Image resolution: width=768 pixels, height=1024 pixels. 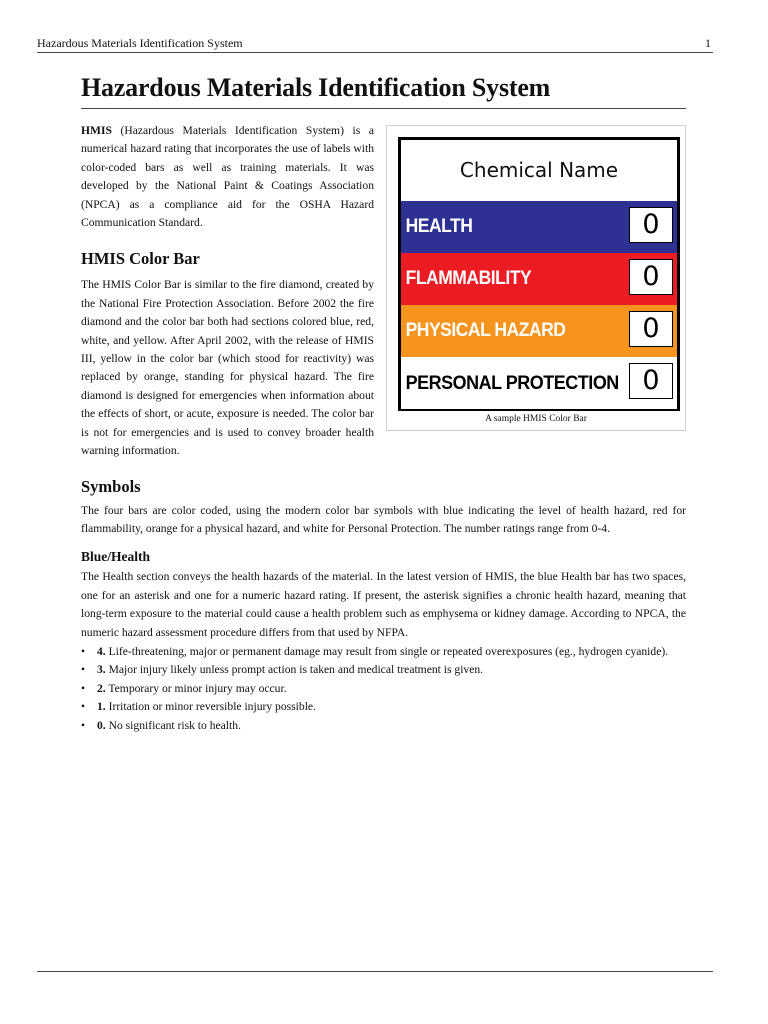 What do you see at coordinates (101, 670) in the screenshot?
I see `level-number: 3.` at bounding box center [101, 670].